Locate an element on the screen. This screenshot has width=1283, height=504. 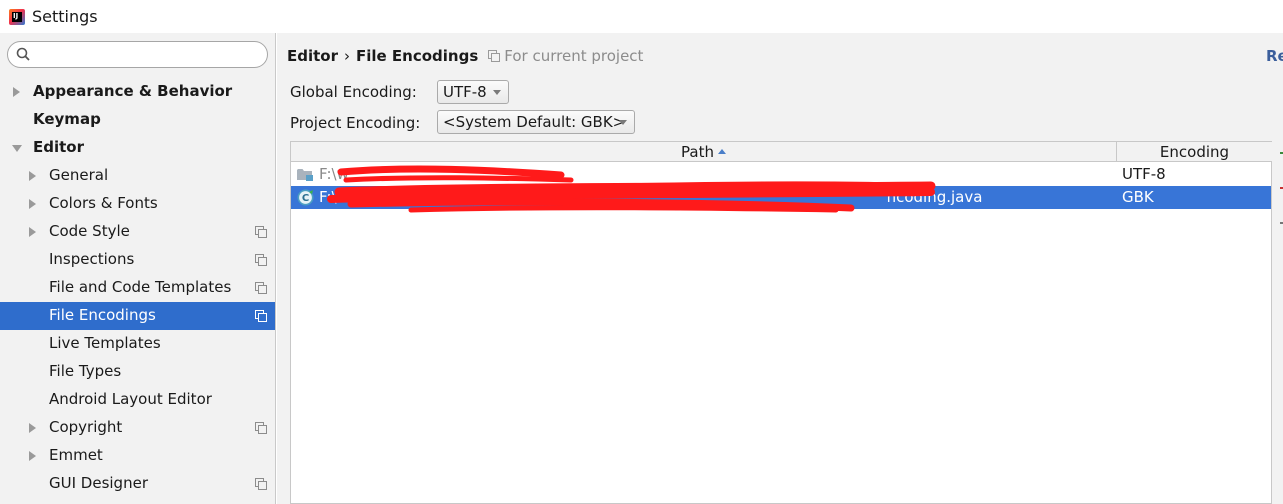
column-header-path: Path is located at coordinates (704, 152).